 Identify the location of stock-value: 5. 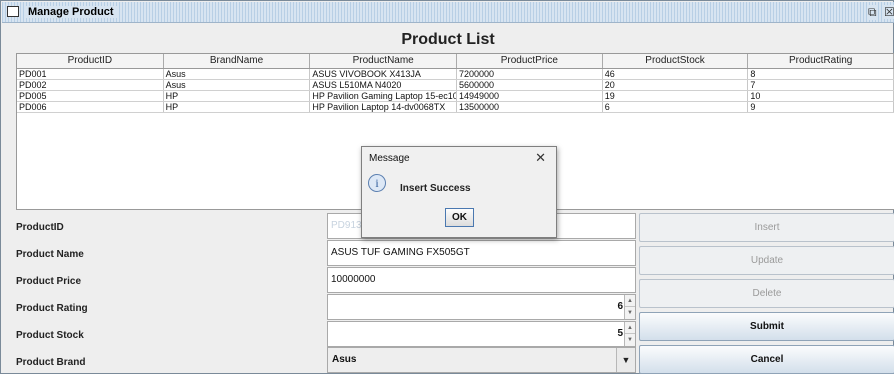
(620, 333).